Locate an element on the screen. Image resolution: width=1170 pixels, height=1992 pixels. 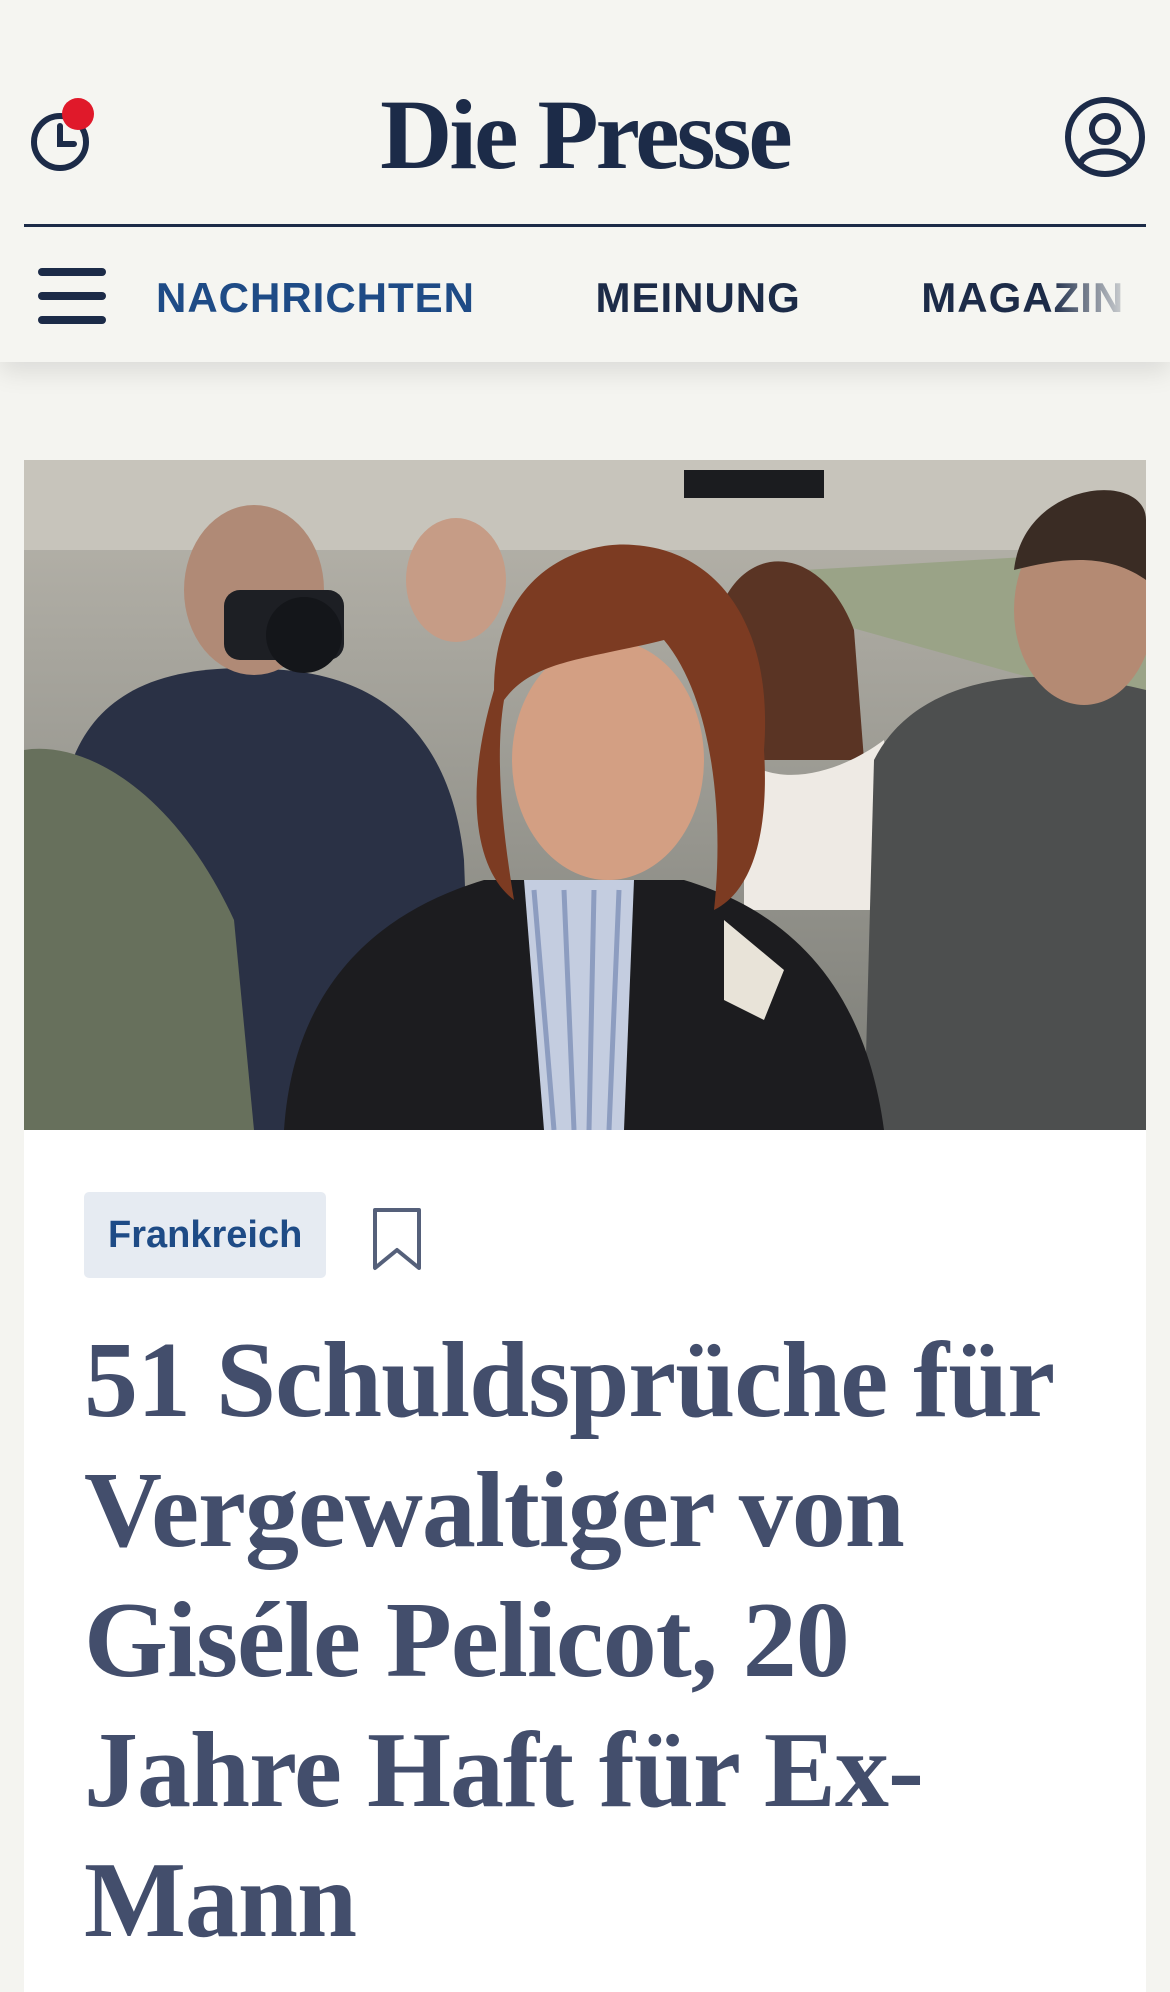
account-button is located at coordinates (1105, 137).